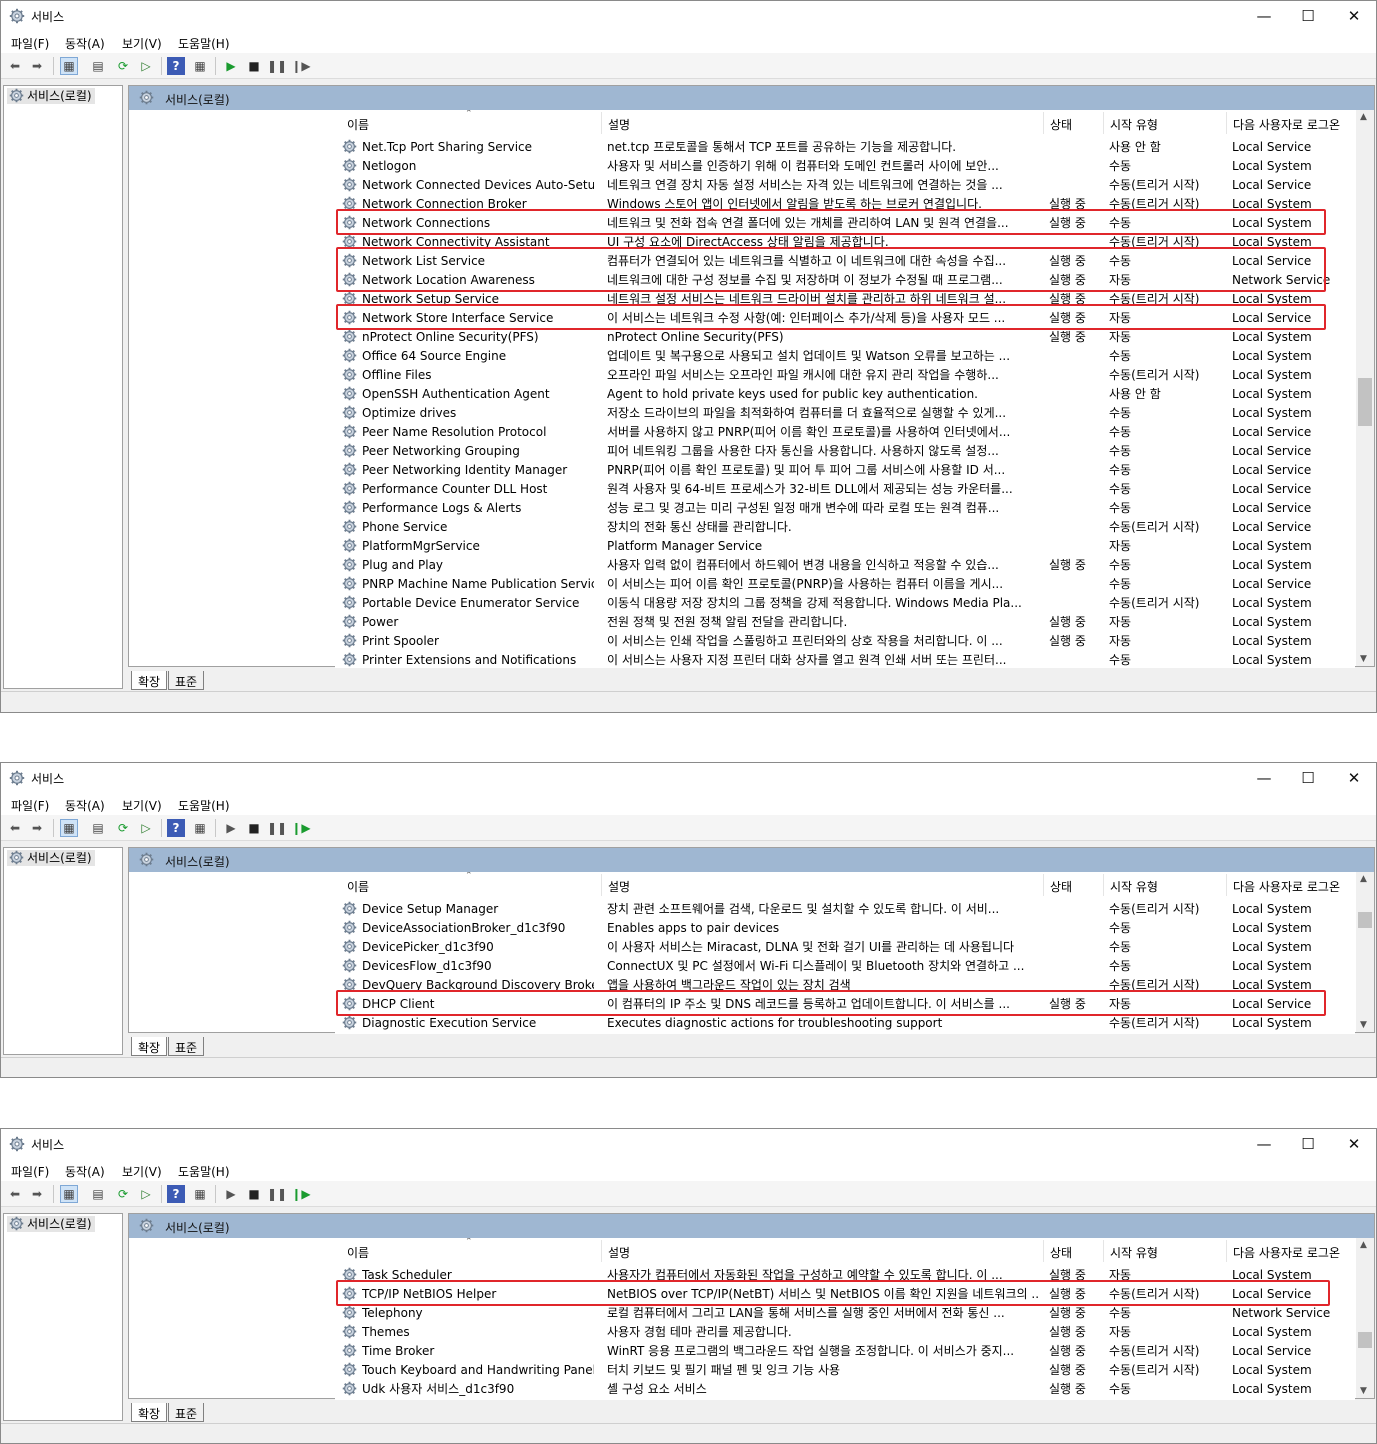  Describe the element at coordinates (358, 1252) in the screenshot. I see `column-name: 이름` at that location.